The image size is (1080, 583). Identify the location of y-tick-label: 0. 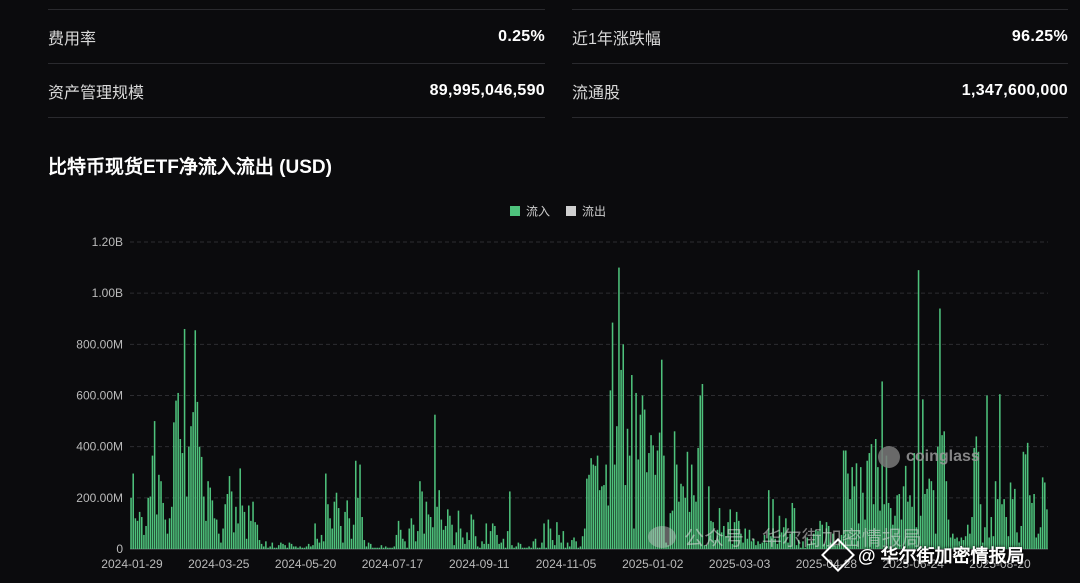
(119, 549).